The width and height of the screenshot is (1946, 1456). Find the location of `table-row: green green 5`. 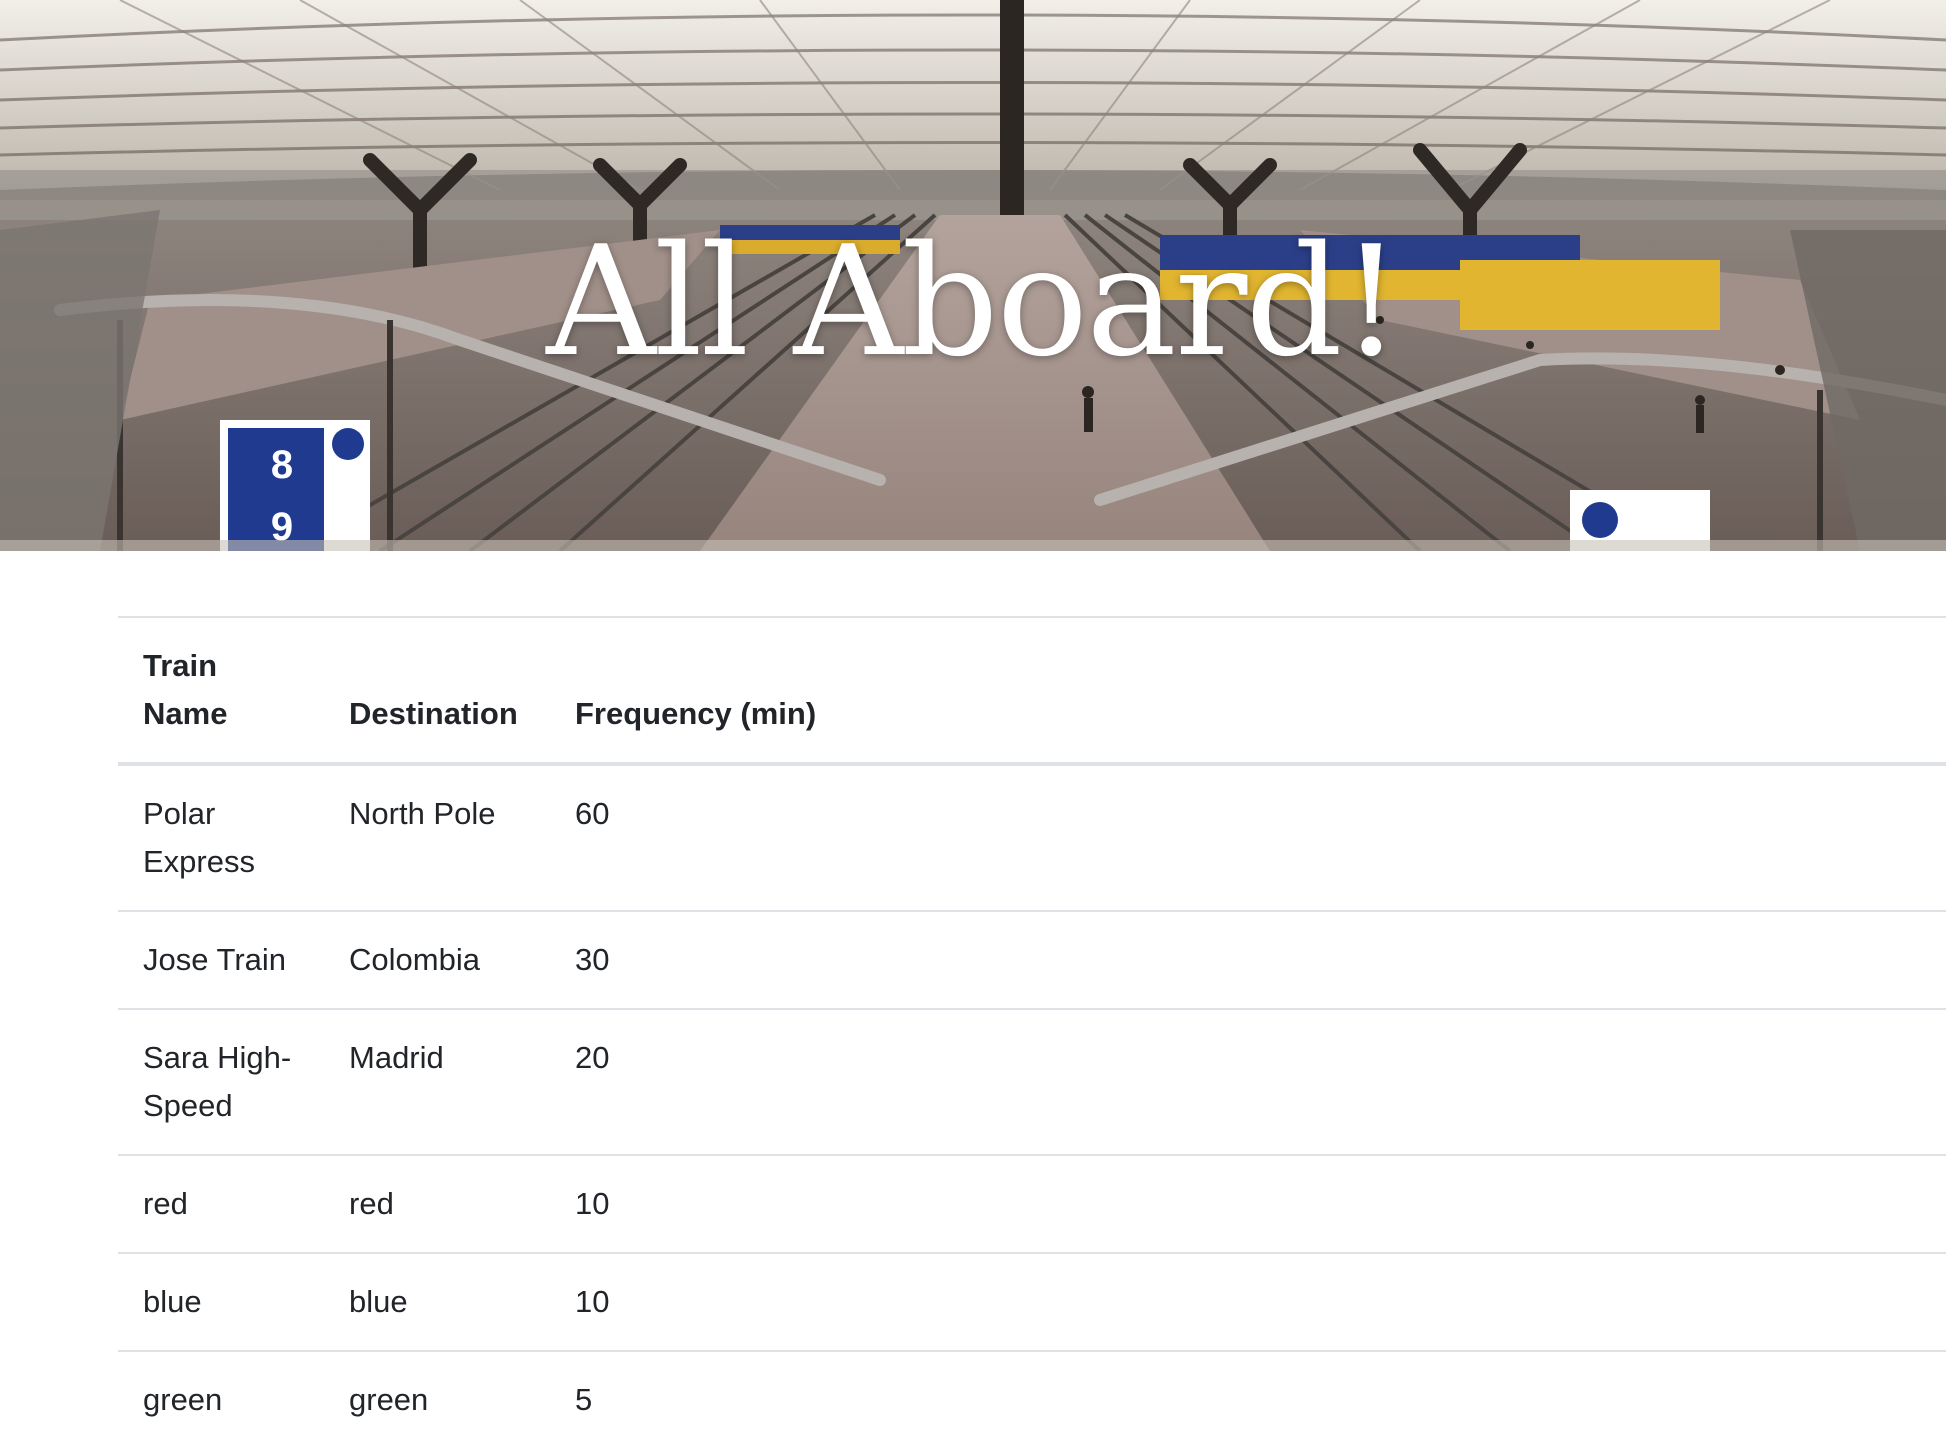

table-row: green green 5 is located at coordinates (1032, 1399).